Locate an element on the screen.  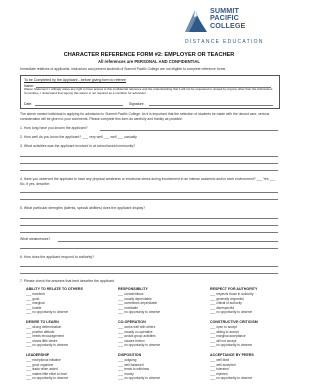
checklist-option: ___ works well with others is located at coordinates (136, 327).